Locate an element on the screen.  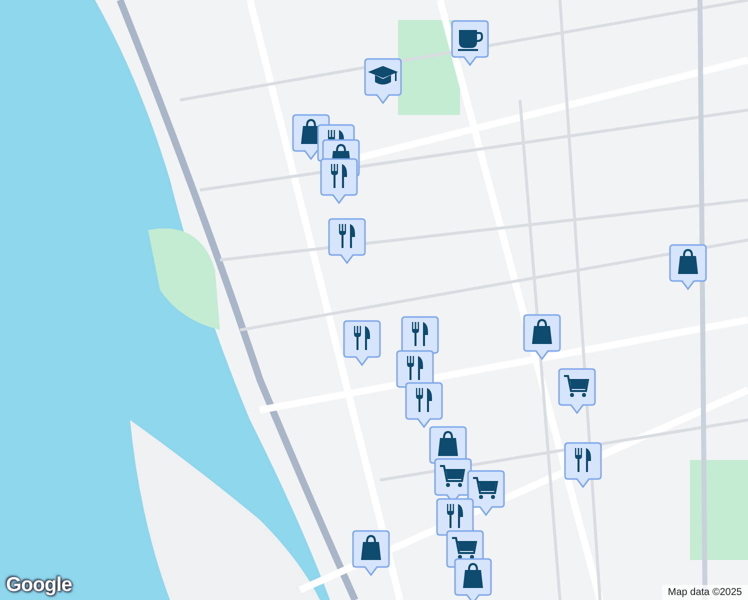
map-marker is located at coordinates (473, 579).